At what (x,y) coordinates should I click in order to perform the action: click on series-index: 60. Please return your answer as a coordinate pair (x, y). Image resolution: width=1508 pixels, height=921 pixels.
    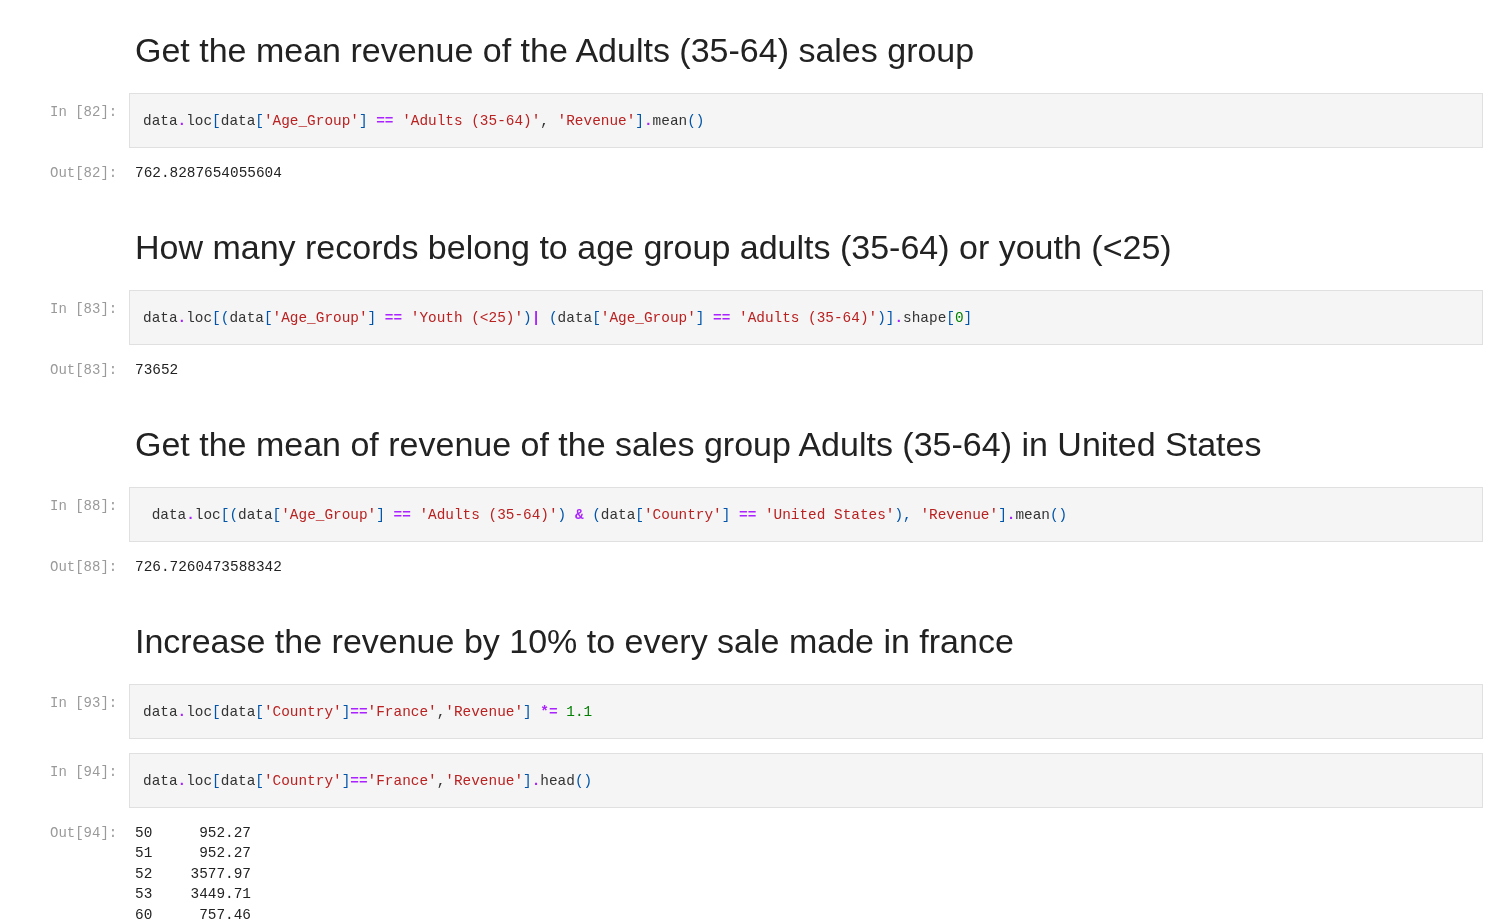
    Looking at the image, I should click on (144, 913).